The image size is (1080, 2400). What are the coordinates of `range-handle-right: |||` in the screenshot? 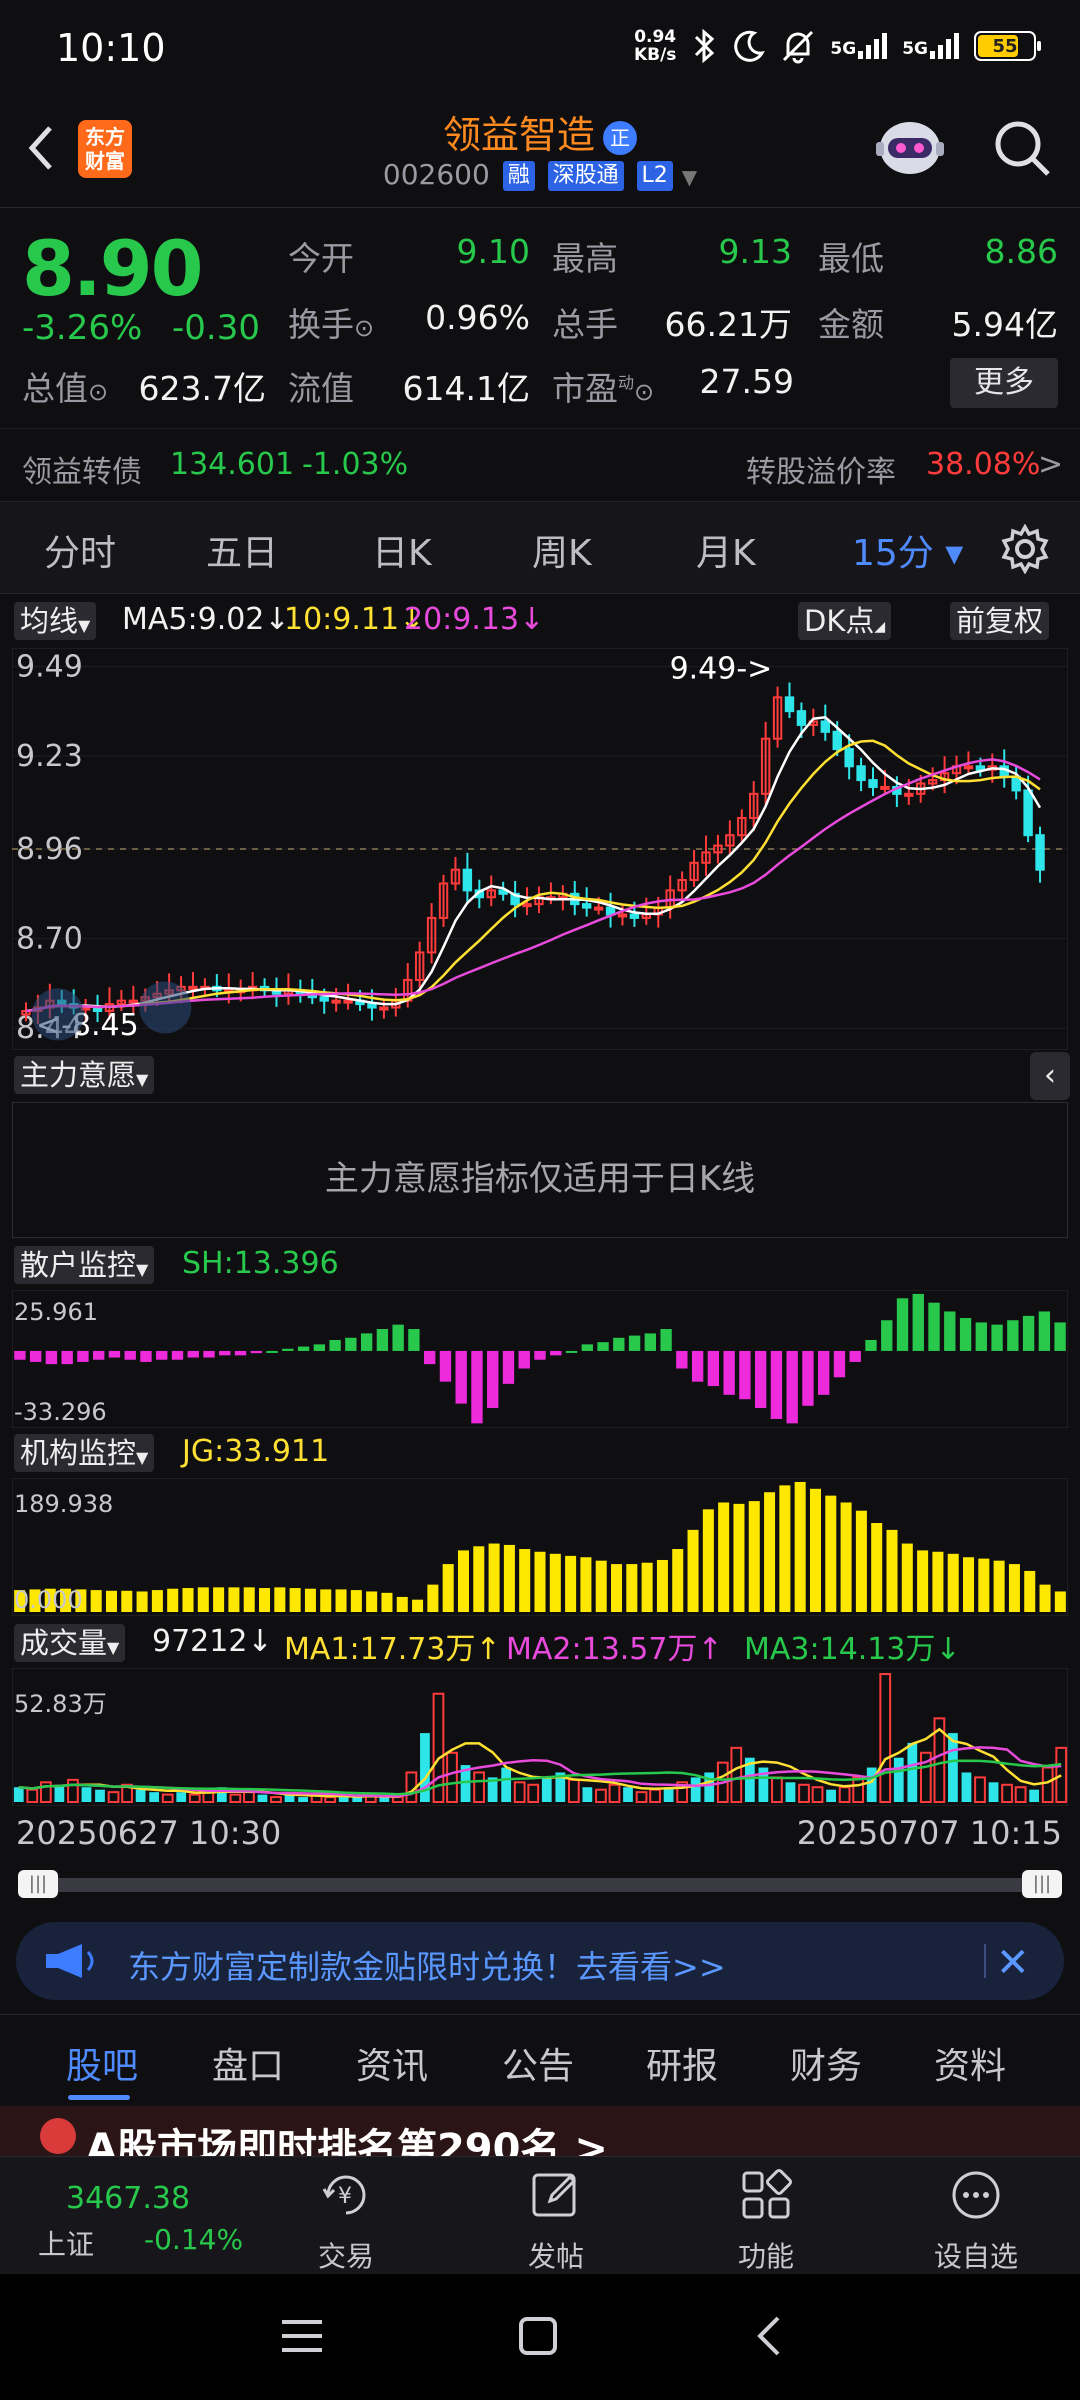 It's located at (1042, 1884).